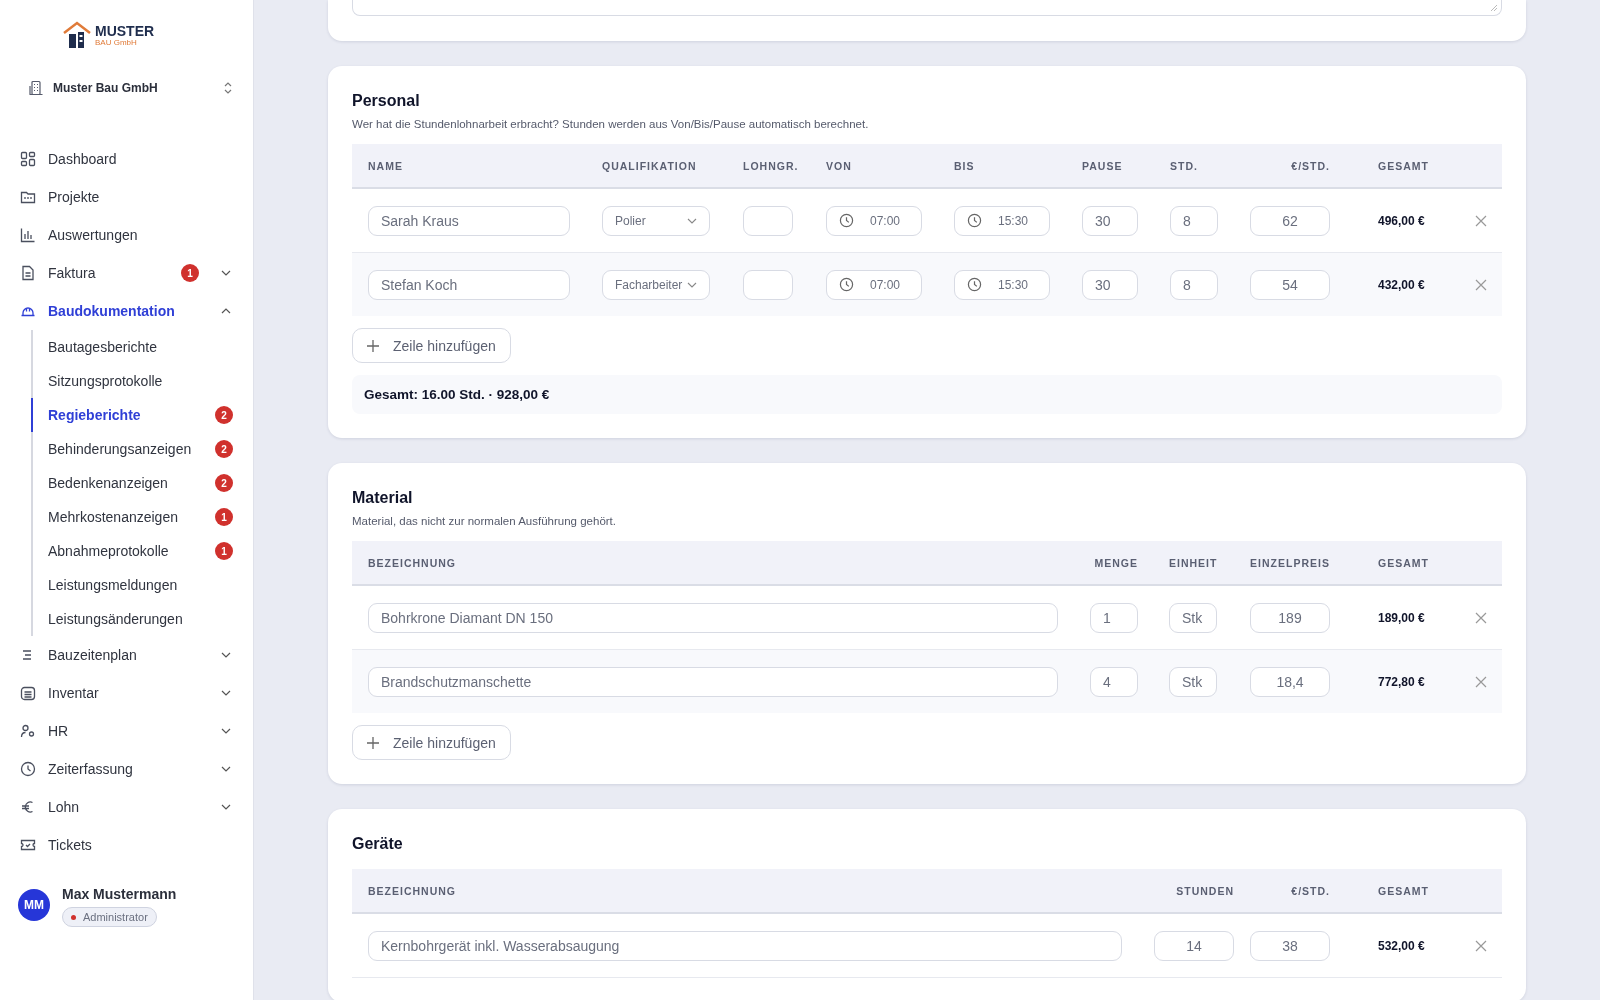  I want to click on nav-item: Auswertungen, so click(126, 235).